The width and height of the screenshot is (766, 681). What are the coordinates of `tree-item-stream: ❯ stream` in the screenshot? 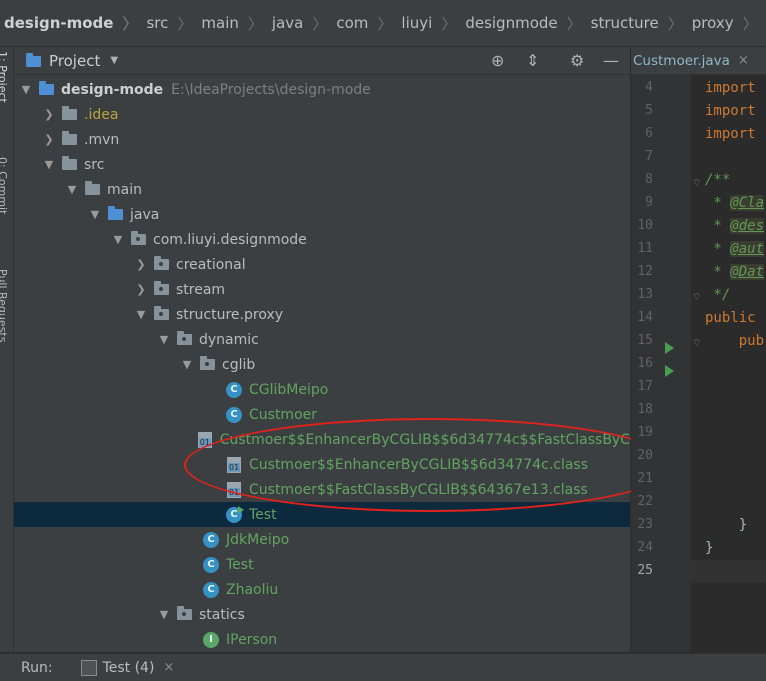 It's located at (322, 289).